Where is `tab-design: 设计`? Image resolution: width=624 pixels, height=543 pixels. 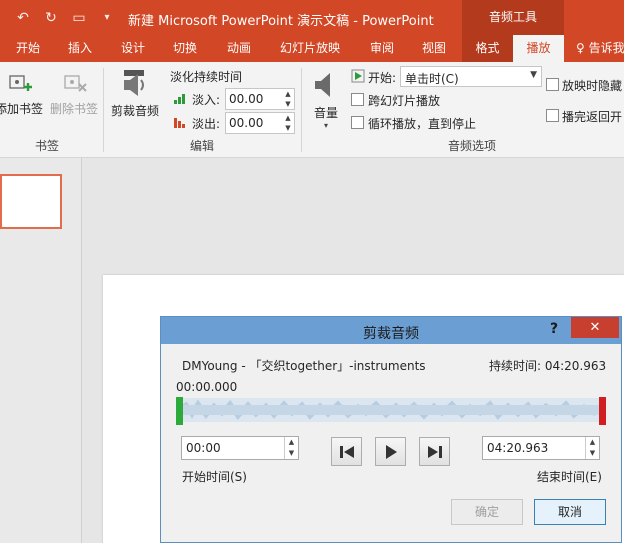 tab-design: 设计 is located at coordinates (133, 48).